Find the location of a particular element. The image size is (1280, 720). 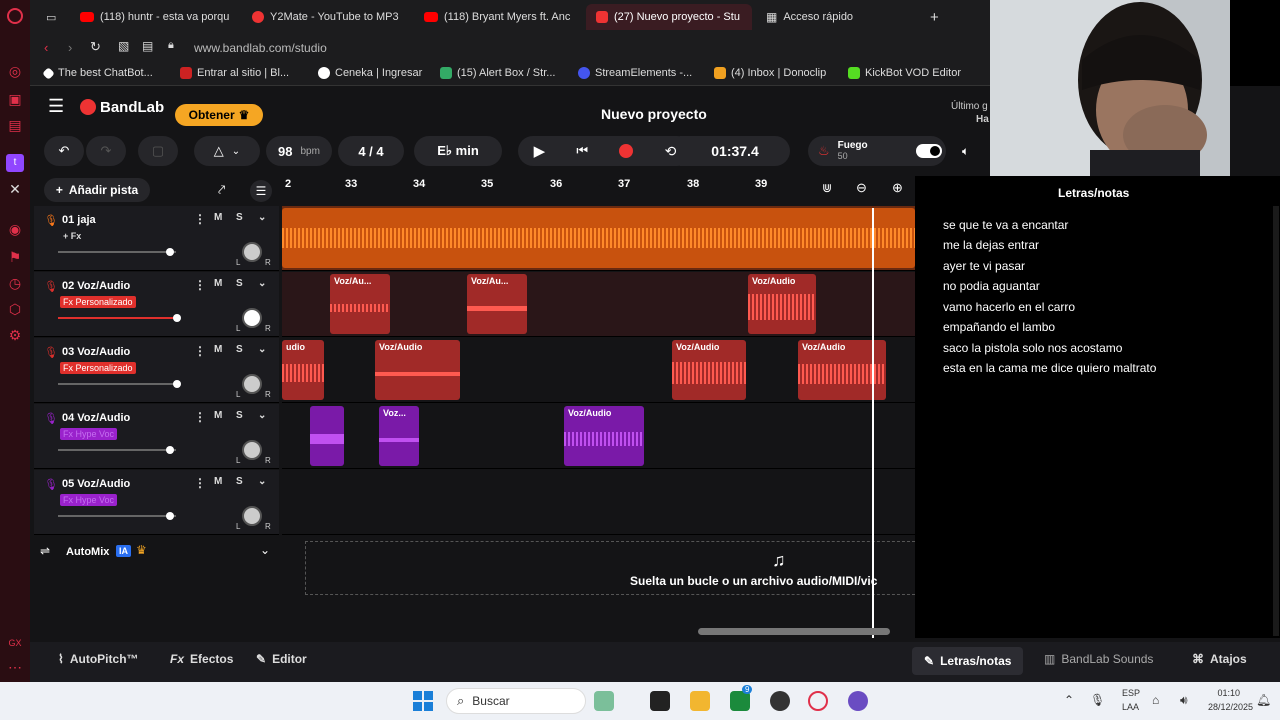

project-title: Nuevo proyecto is located at coordinates (654, 114).